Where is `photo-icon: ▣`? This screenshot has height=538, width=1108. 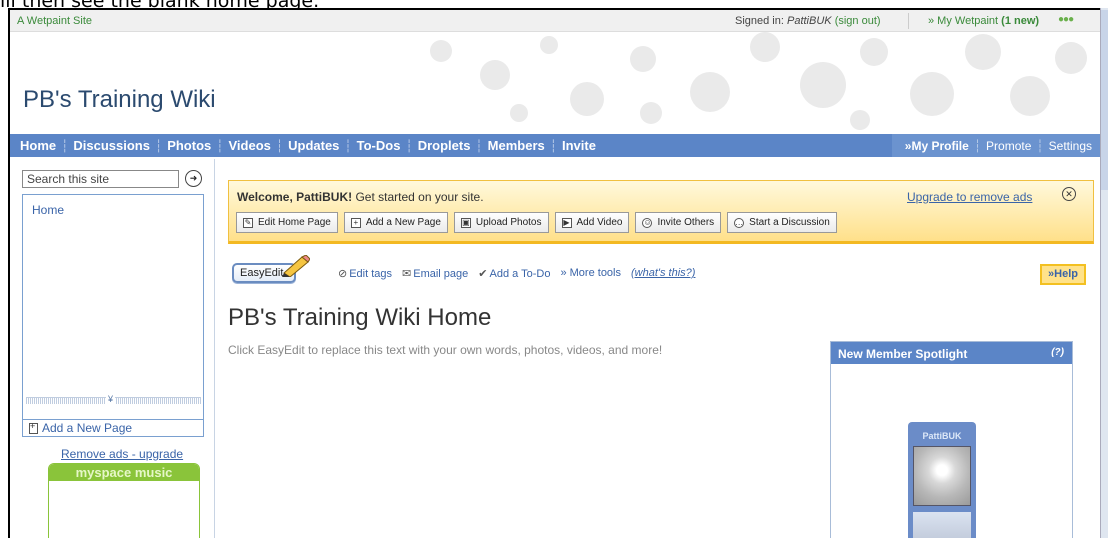
photo-icon: ▣ is located at coordinates (465, 222).